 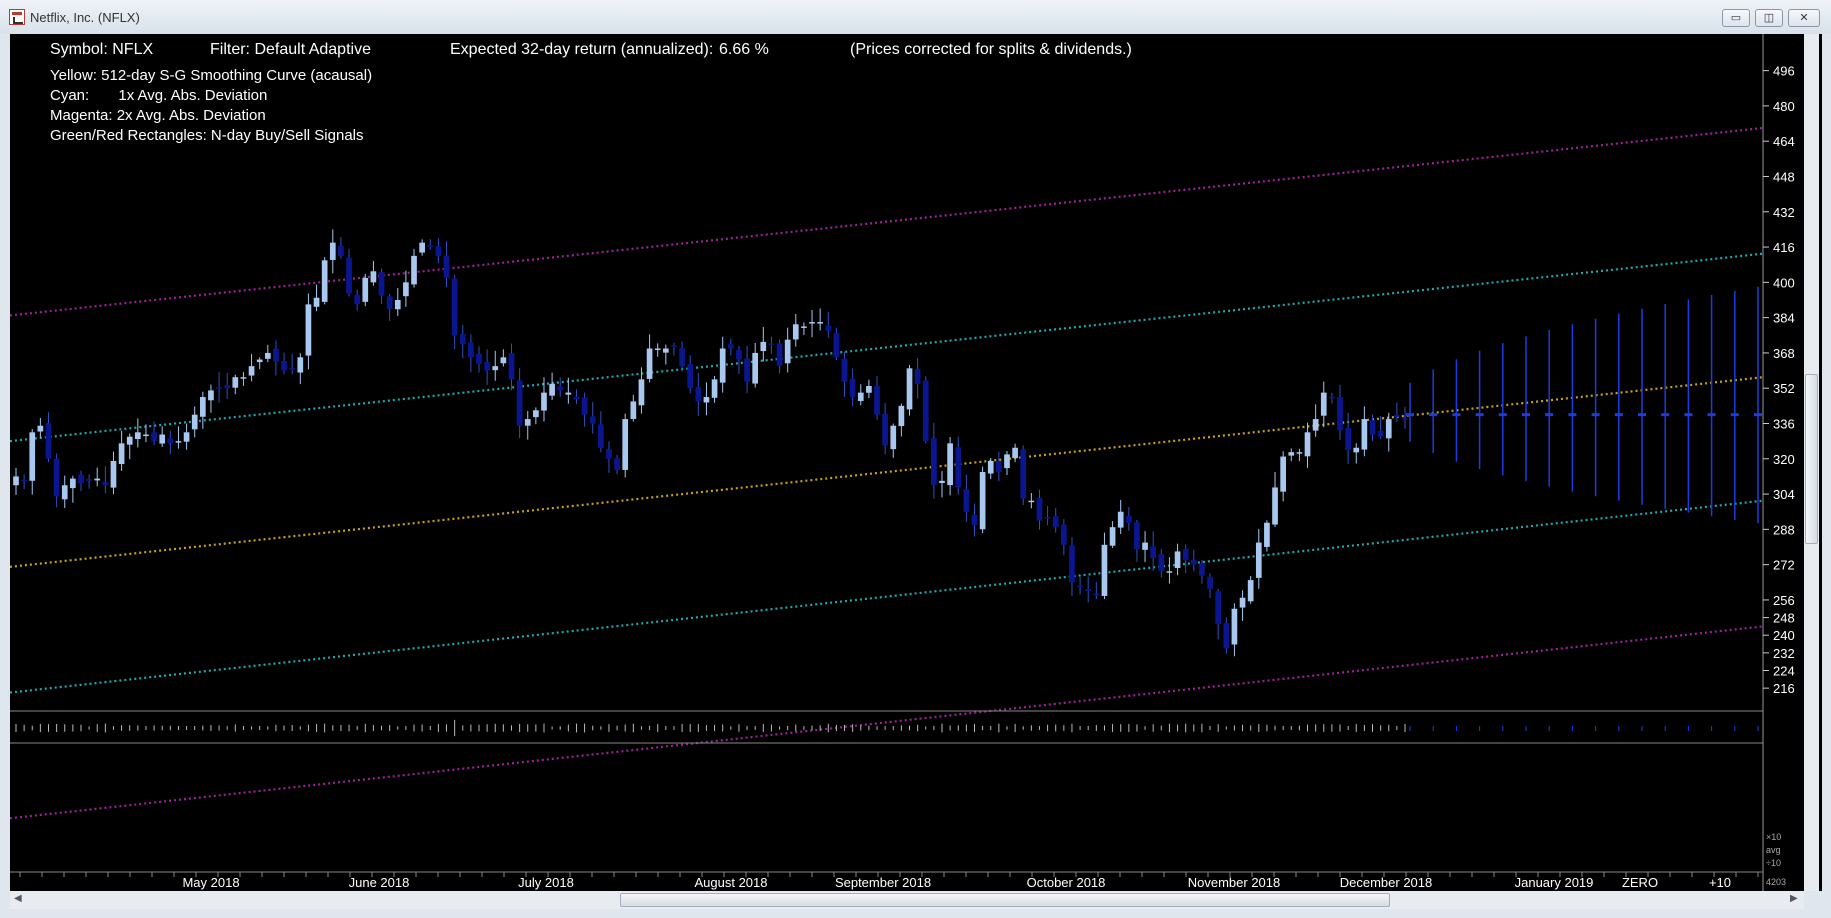 What do you see at coordinates (1769, 18) in the screenshot?
I see `maximize-button: ◫` at bounding box center [1769, 18].